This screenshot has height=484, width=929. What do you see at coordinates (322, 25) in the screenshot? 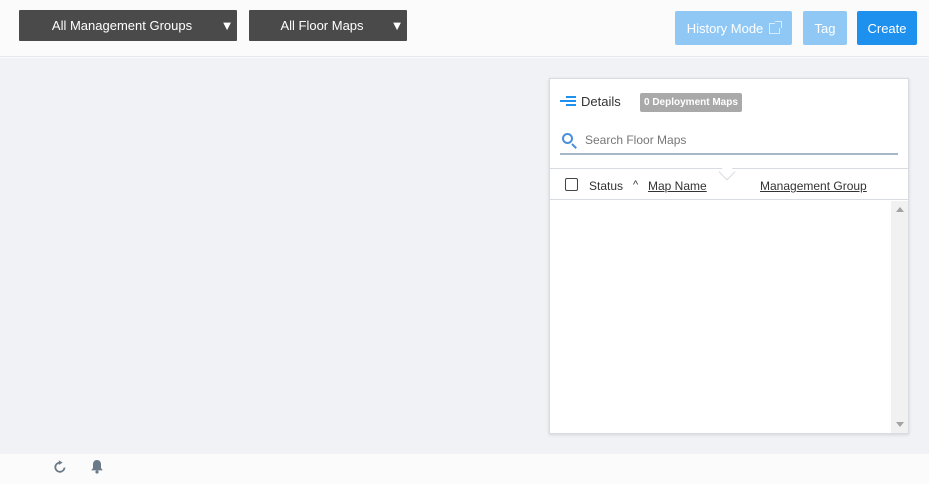
I see `floor-maps-dropdown-label: All Floor Maps` at bounding box center [322, 25].